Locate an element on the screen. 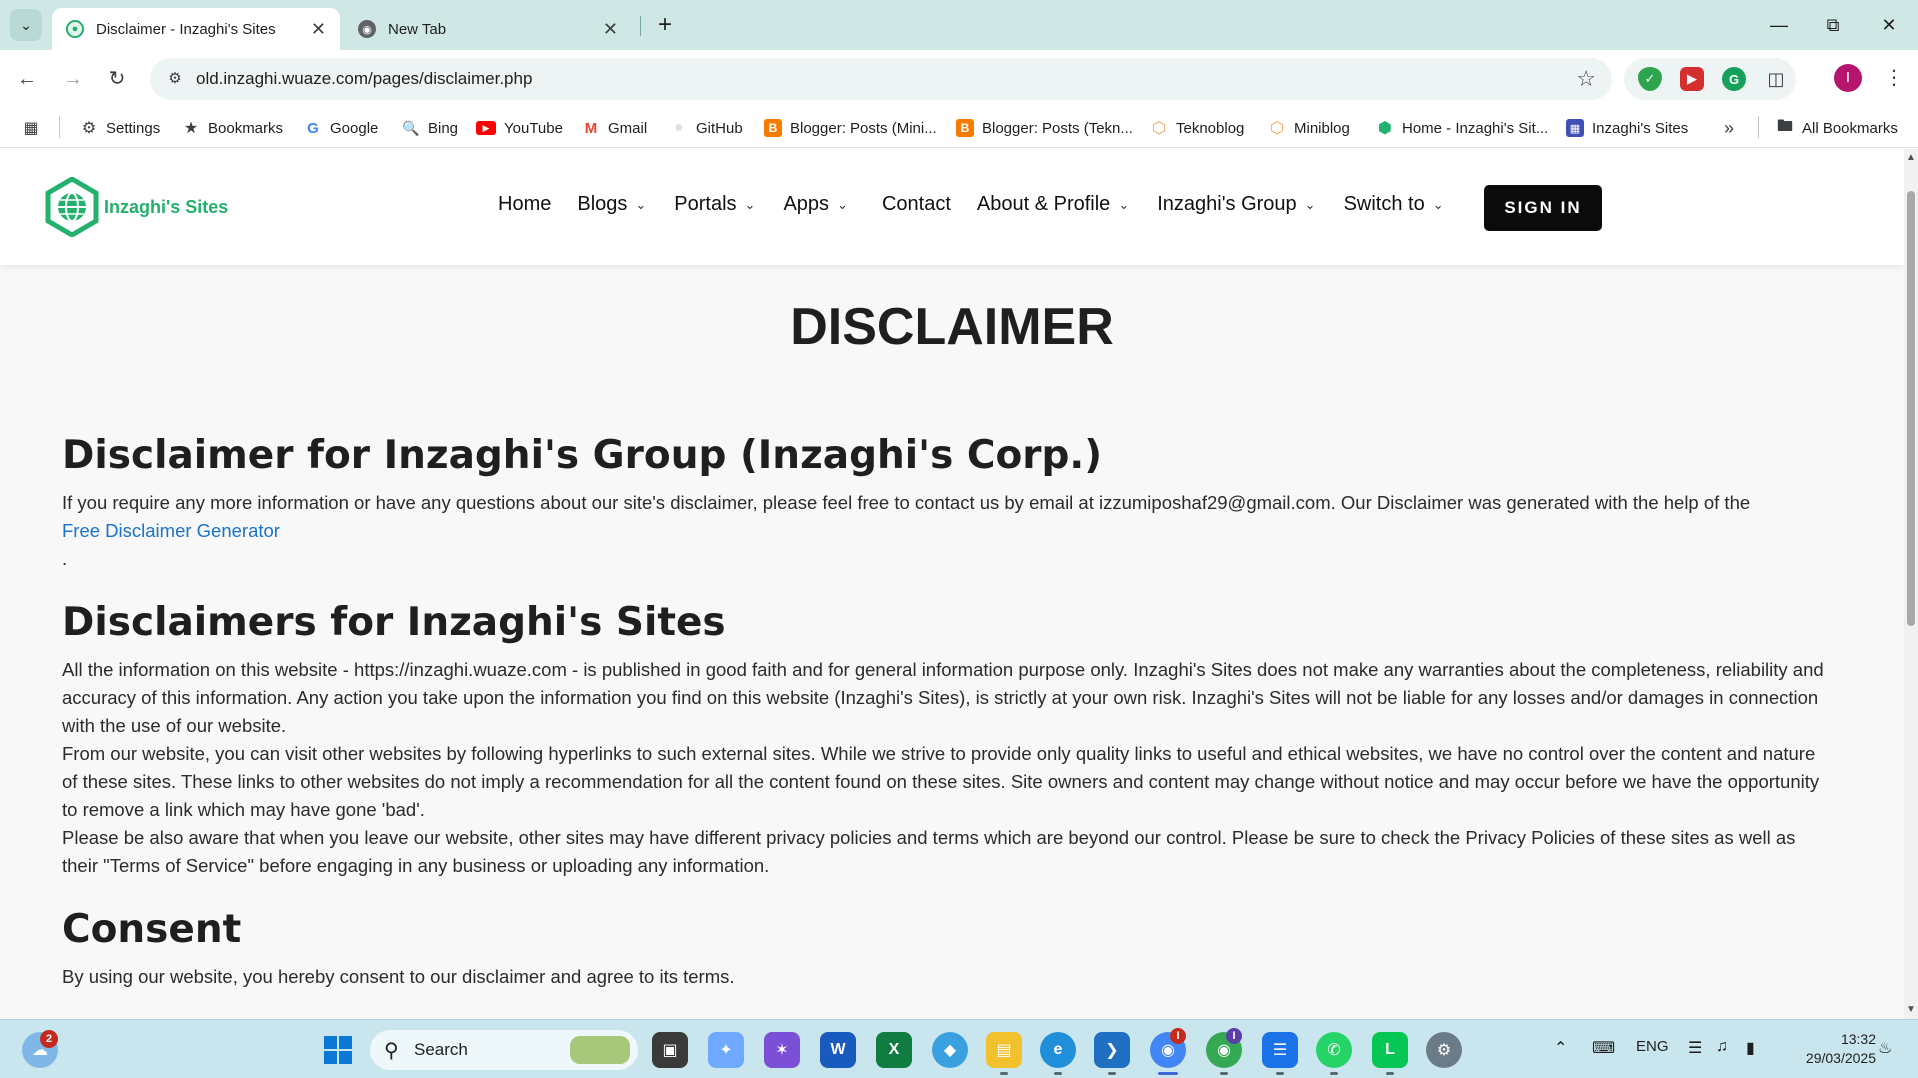  profile-avatar: I is located at coordinates (1848, 78).